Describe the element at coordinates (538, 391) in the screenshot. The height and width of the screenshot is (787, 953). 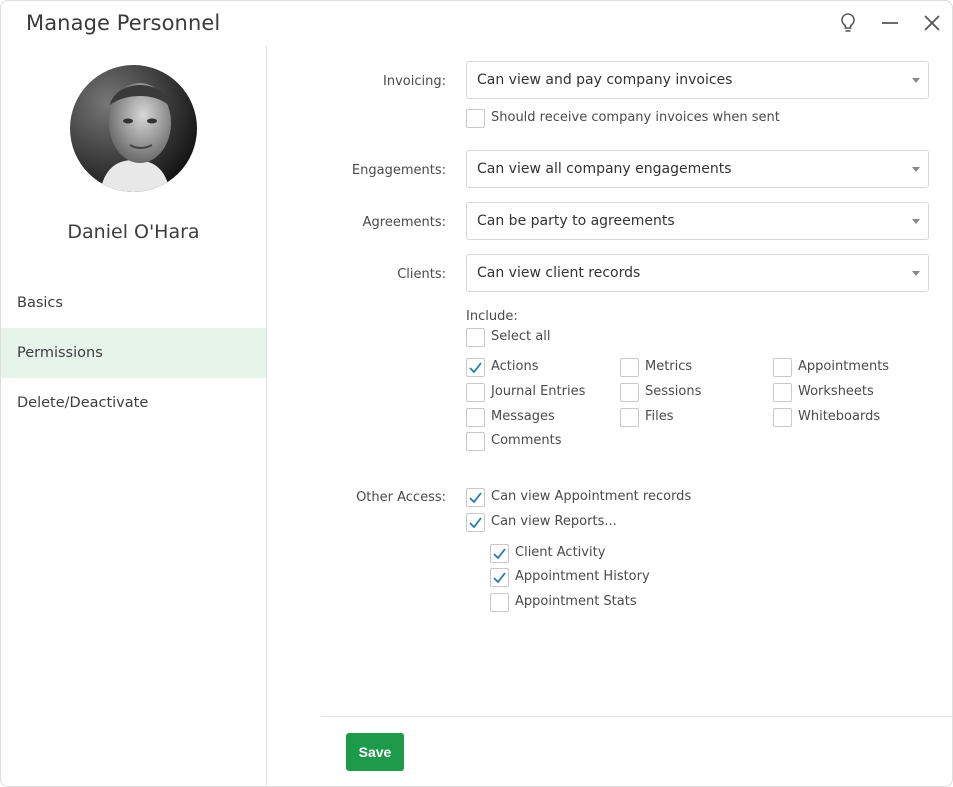
I see `include-item-label: Journal Entries` at that location.